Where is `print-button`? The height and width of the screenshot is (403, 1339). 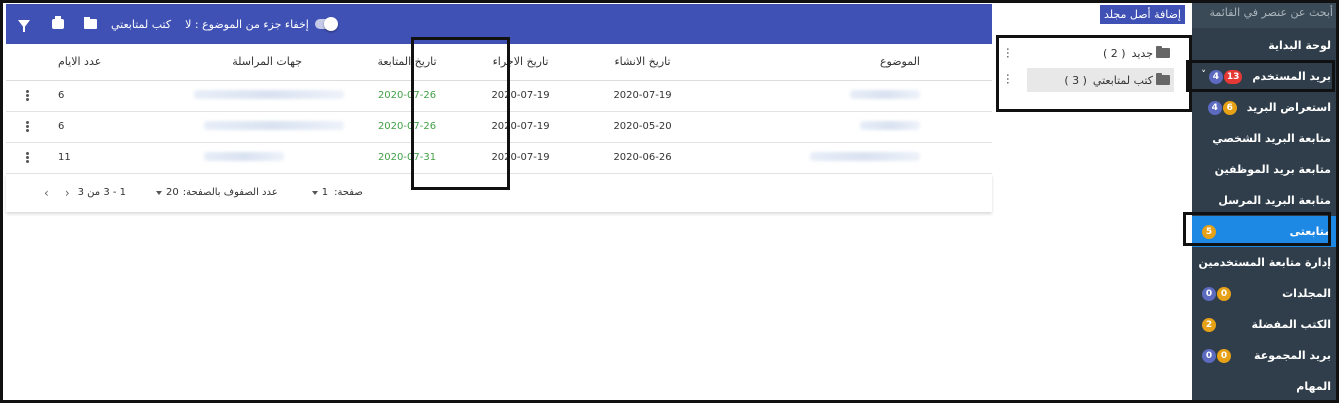 print-button is located at coordinates (58, 22).